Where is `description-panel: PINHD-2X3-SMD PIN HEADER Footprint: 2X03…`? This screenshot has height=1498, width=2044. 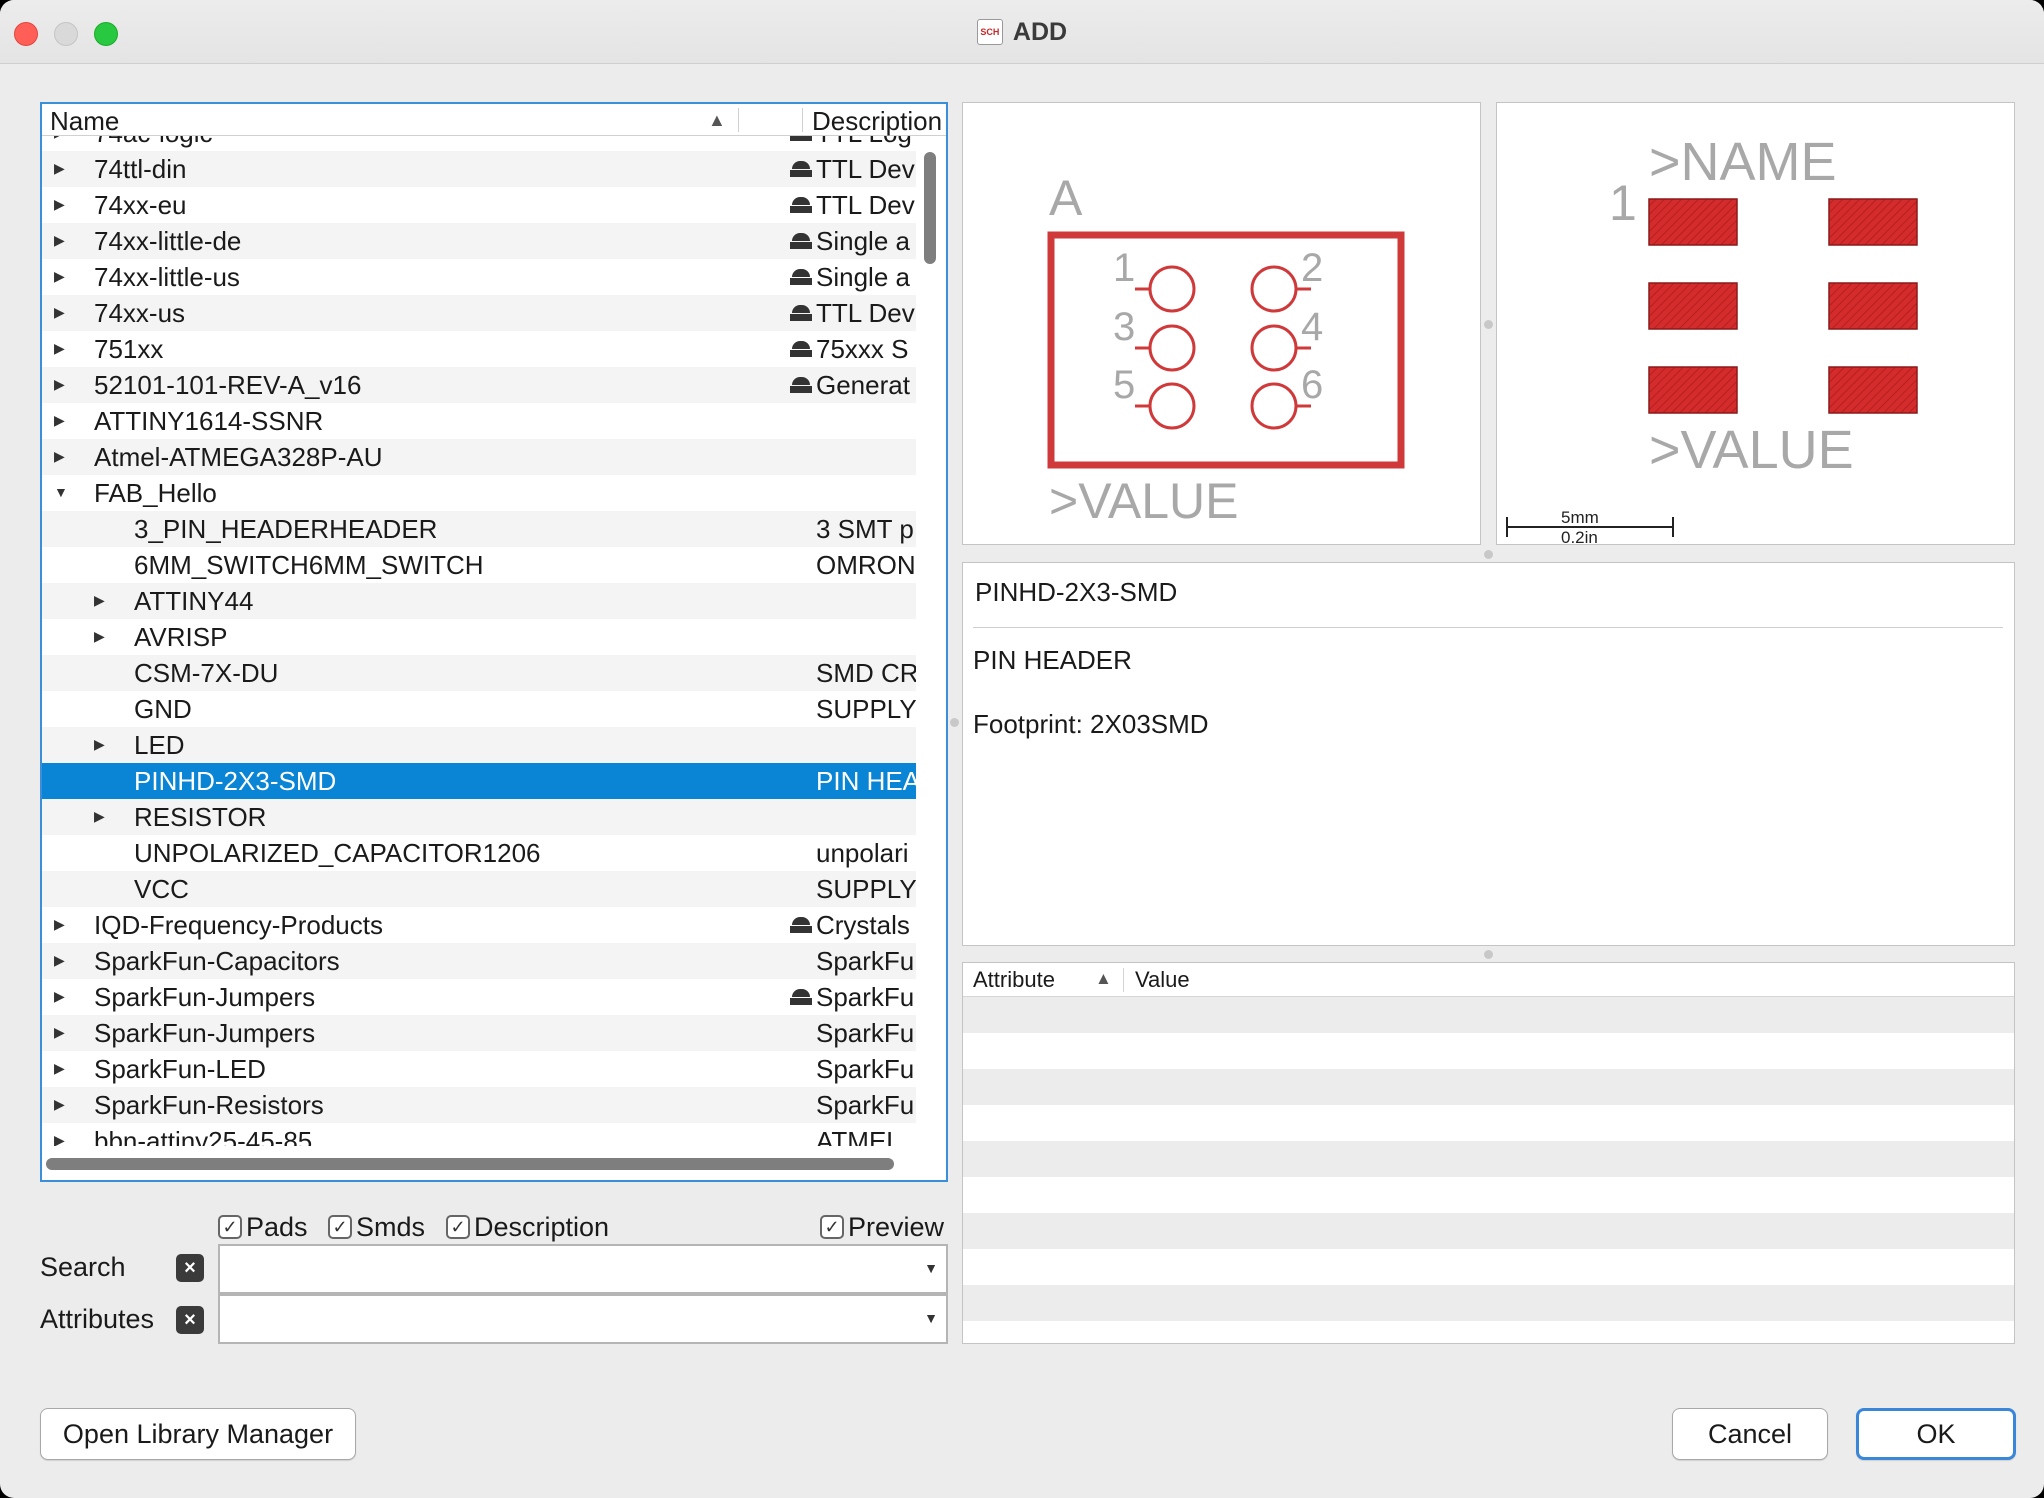
description-panel: PINHD-2X3-SMD PIN HEADER Footprint: 2X03… is located at coordinates (1488, 754).